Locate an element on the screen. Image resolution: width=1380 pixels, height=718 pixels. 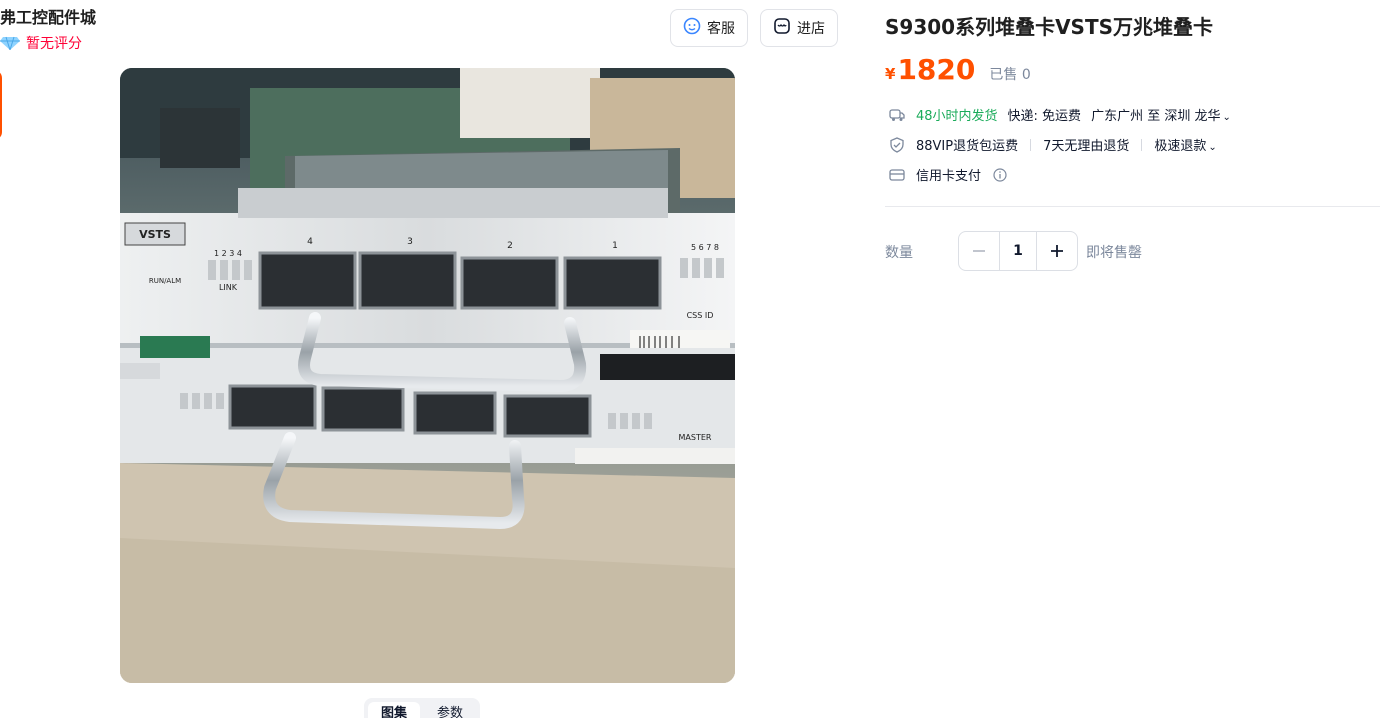
increase-button is located at coordinates (1057, 251).